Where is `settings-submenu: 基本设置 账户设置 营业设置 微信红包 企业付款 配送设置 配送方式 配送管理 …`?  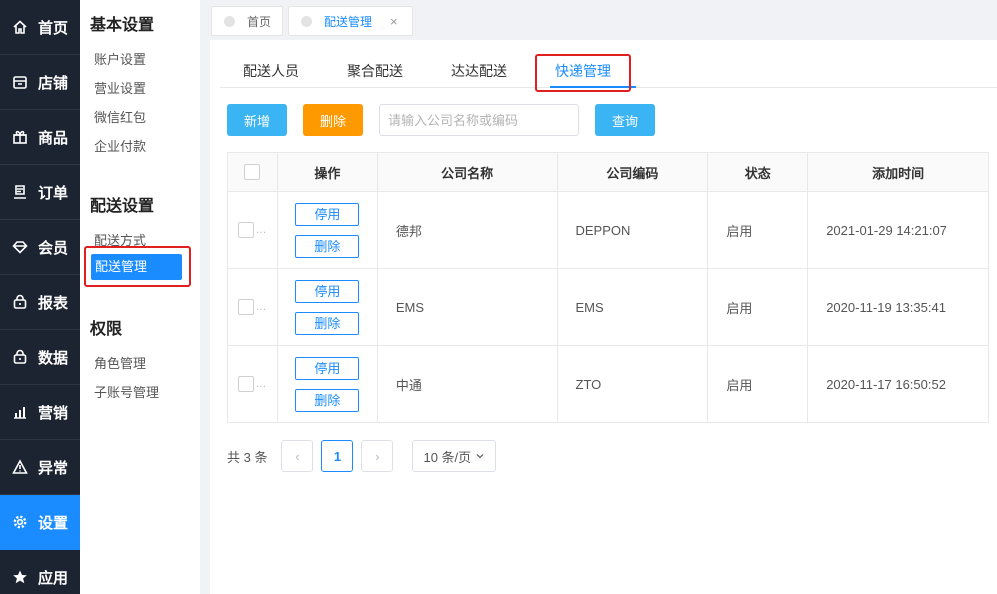 settings-submenu: 基本设置 账户设置 营业设置 微信红包 企业付款 配送设置 配送方式 配送管理 … is located at coordinates (140, 297).